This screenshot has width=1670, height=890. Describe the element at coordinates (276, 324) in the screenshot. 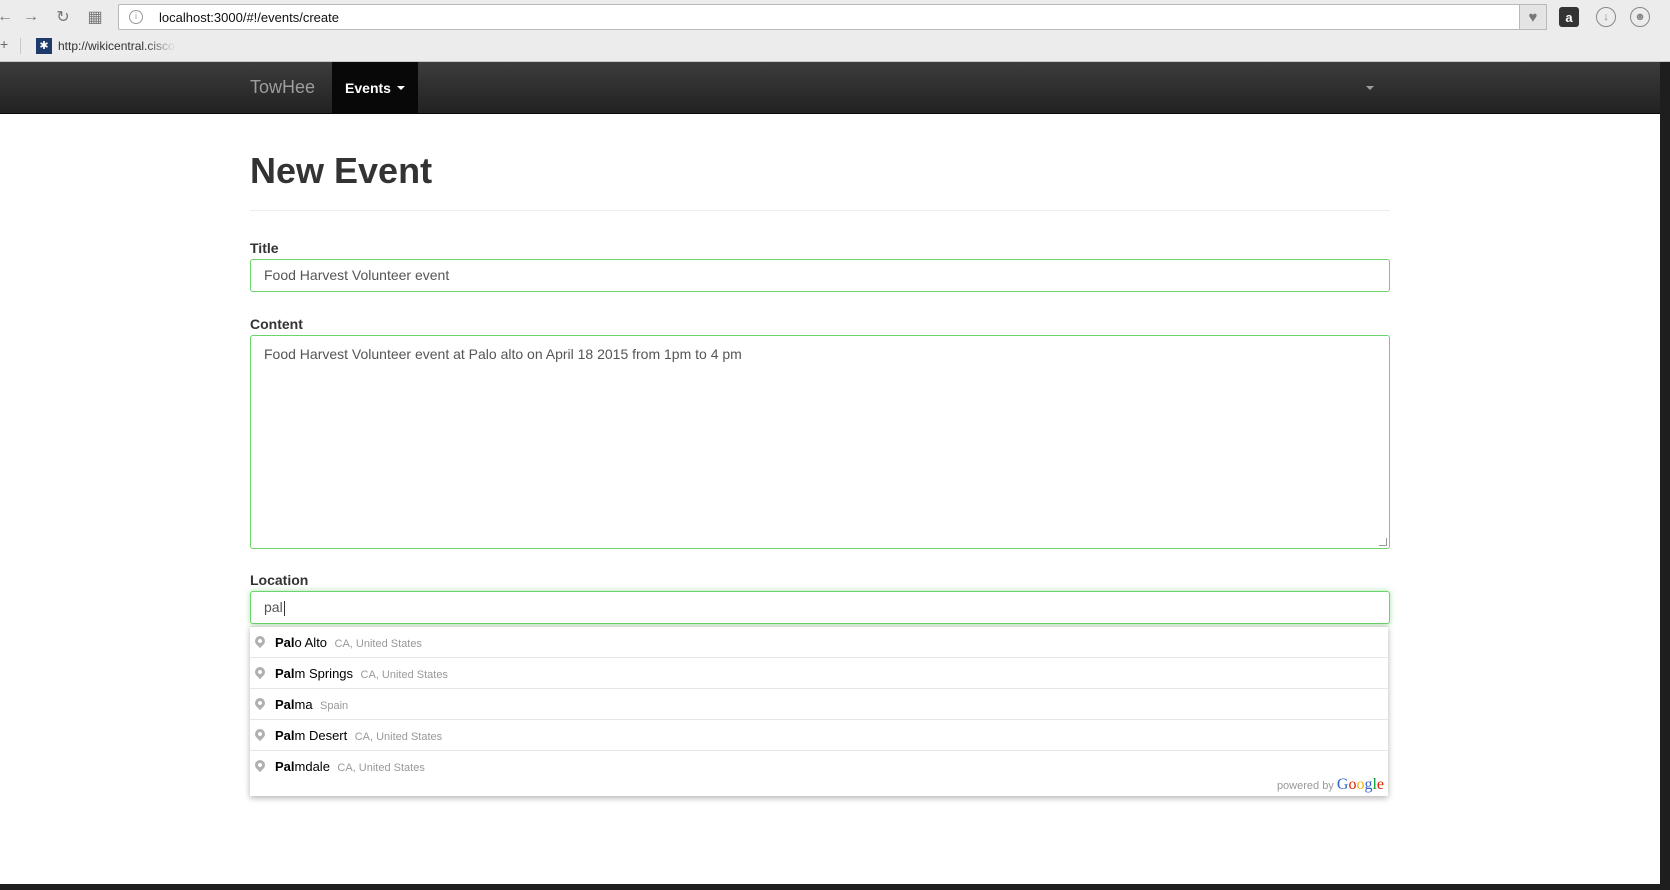

I see `content-label: Content` at that location.